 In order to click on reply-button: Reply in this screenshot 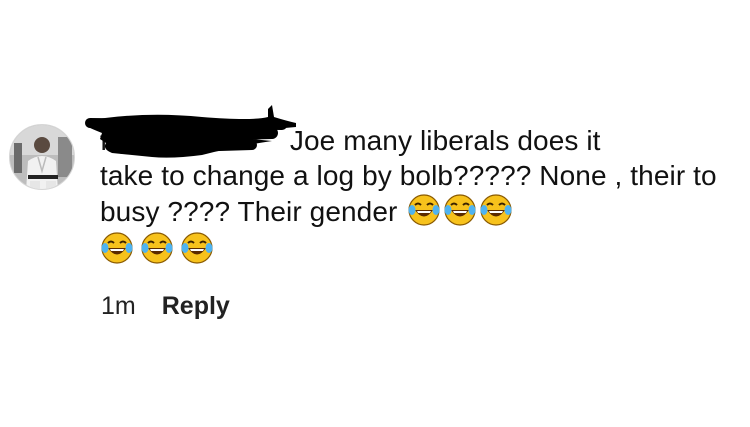, I will do `click(196, 306)`.